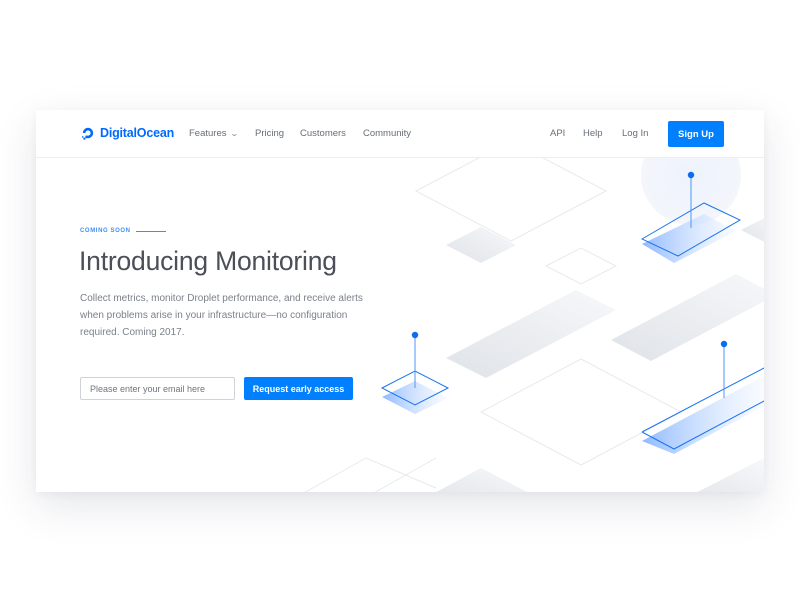 The image size is (800, 600). I want to click on email-input, so click(157, 388).